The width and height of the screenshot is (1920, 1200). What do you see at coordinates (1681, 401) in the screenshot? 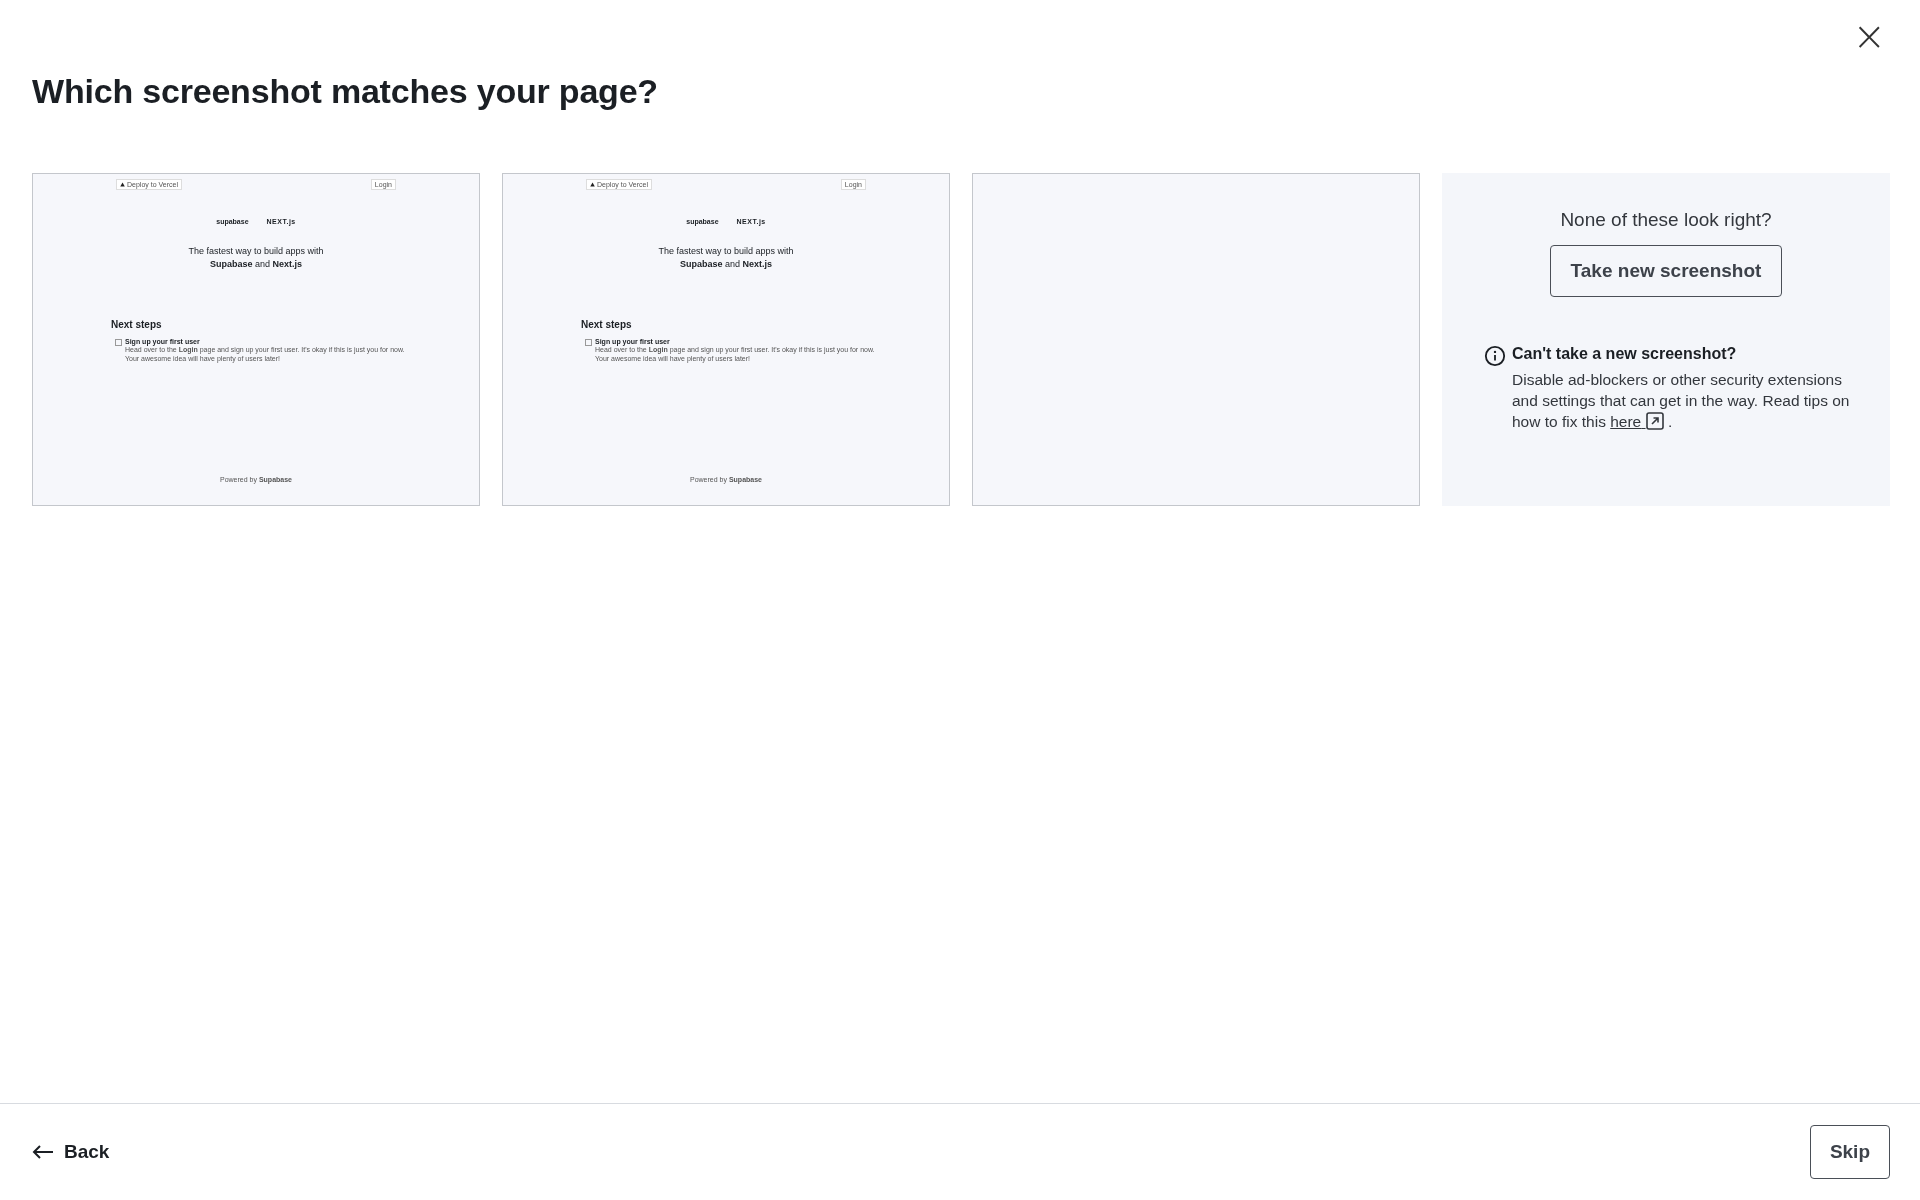
I see `note-text: Disable ad-blockers or other security extensions and settings that can get in the way. Read tips on how to fix this here .` at bounding box center [1681, 401].